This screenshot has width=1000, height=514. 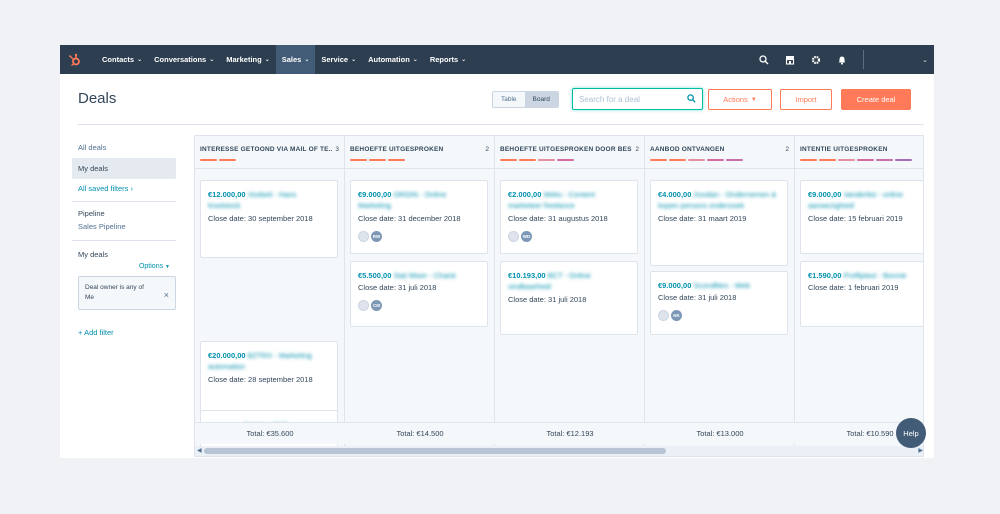 I want to click on all-saved-filters-link: All saved filters ›, so click(x=124, y=188).